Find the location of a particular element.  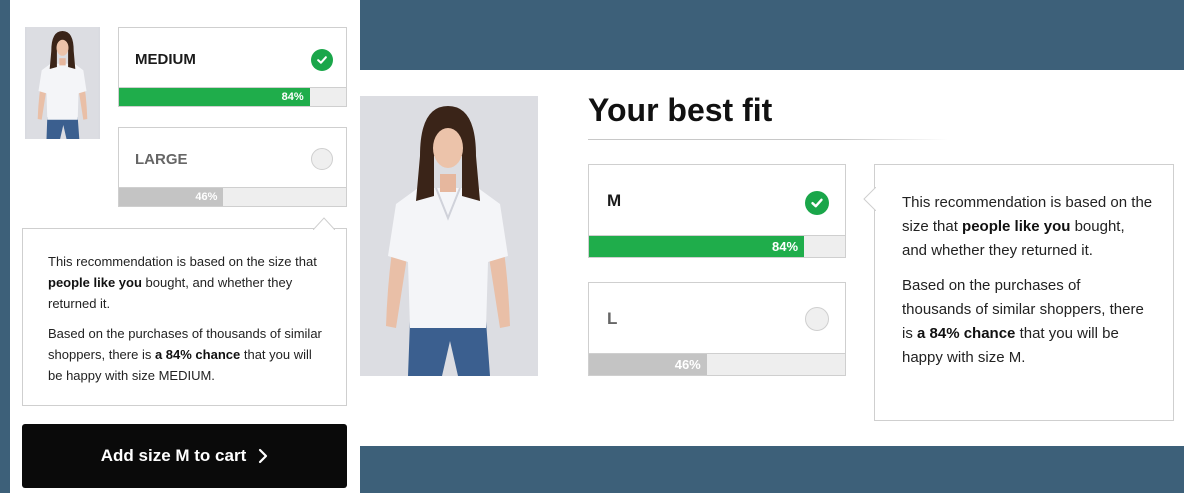

size-option-label: M is located at coordinates (614, 200).